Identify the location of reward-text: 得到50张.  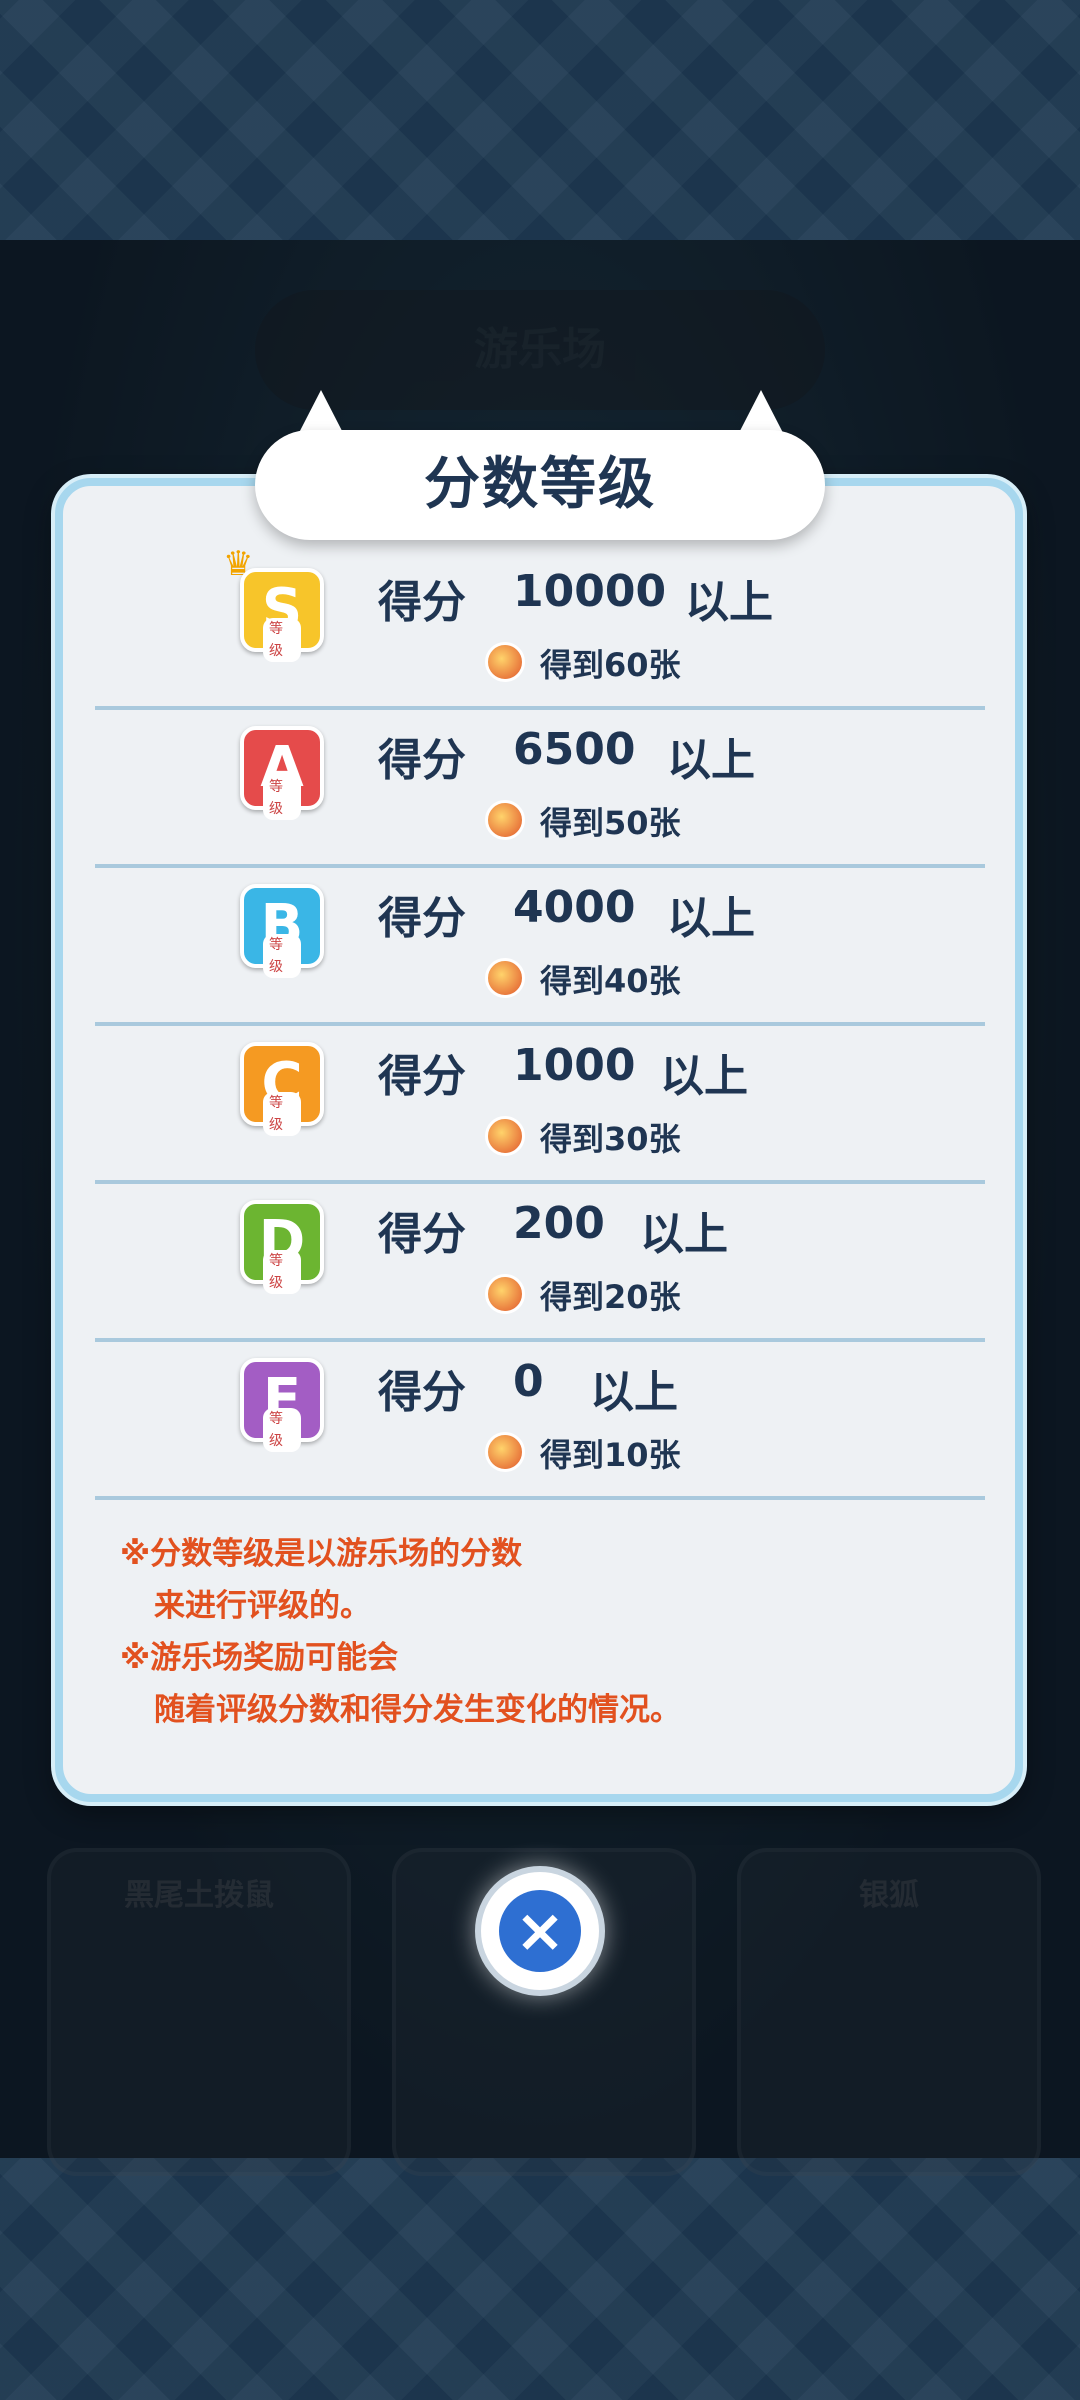
(610, 823).